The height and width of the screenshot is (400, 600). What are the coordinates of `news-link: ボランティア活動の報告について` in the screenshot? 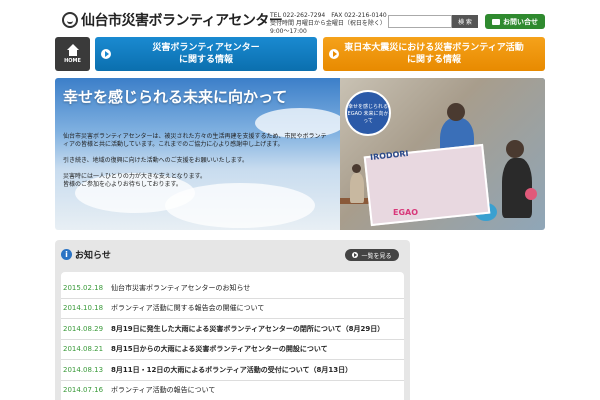 It's located at (163, 390).